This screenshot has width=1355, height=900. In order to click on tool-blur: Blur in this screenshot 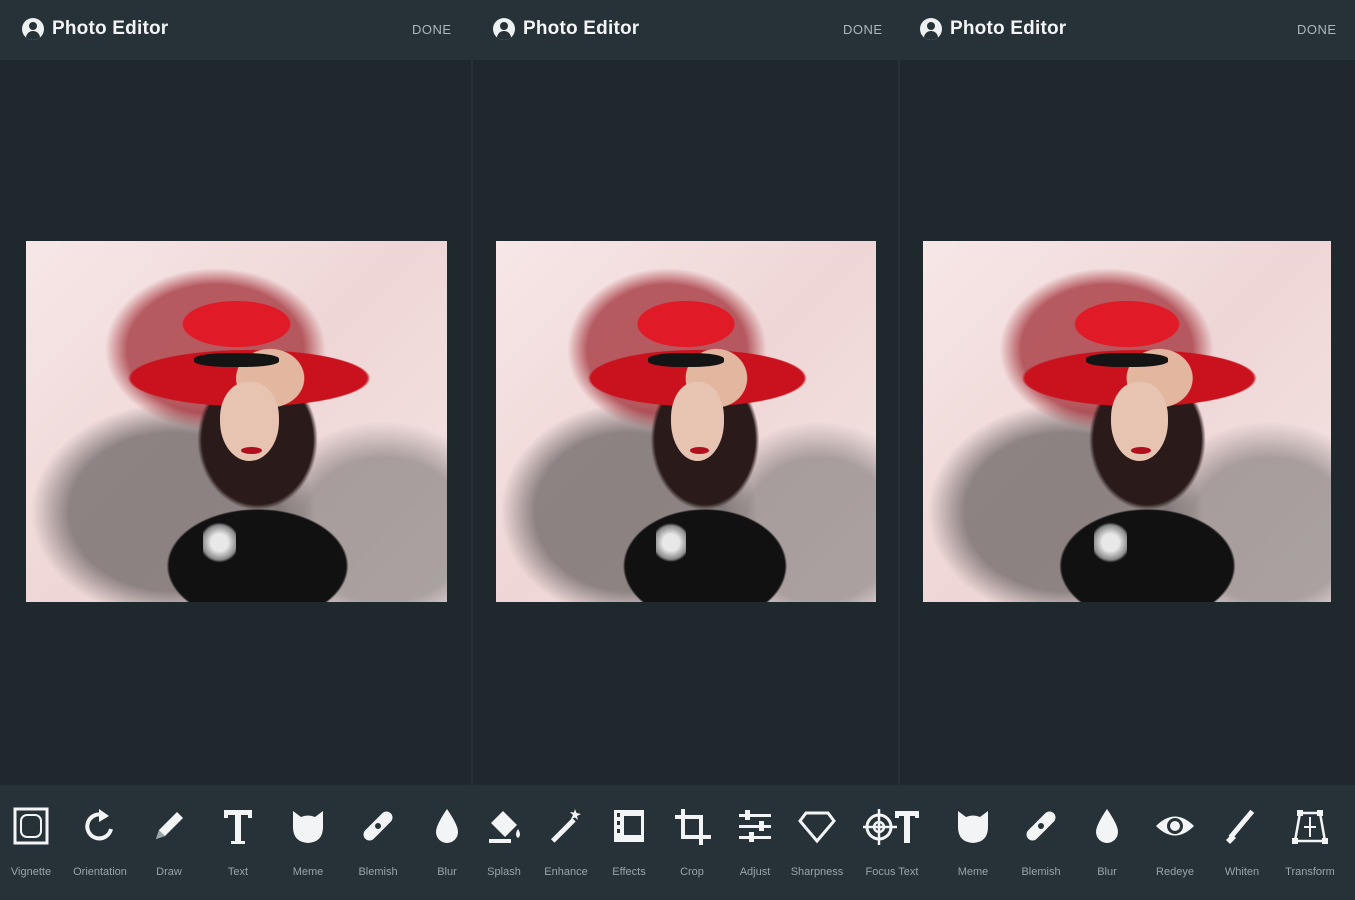, I will do `click(1107, 842)`.